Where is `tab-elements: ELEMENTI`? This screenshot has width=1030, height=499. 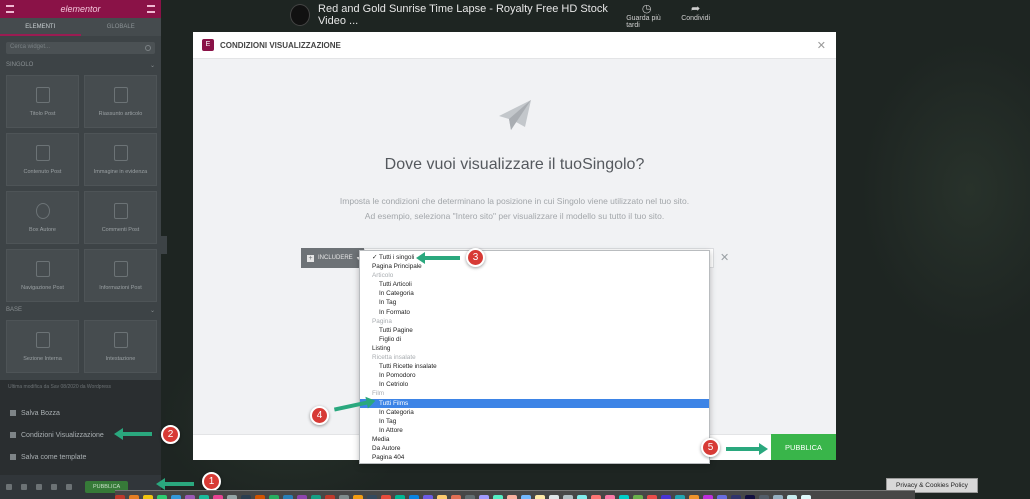
tab-elements: ELEMENTI is located at coordinates (40, 27).